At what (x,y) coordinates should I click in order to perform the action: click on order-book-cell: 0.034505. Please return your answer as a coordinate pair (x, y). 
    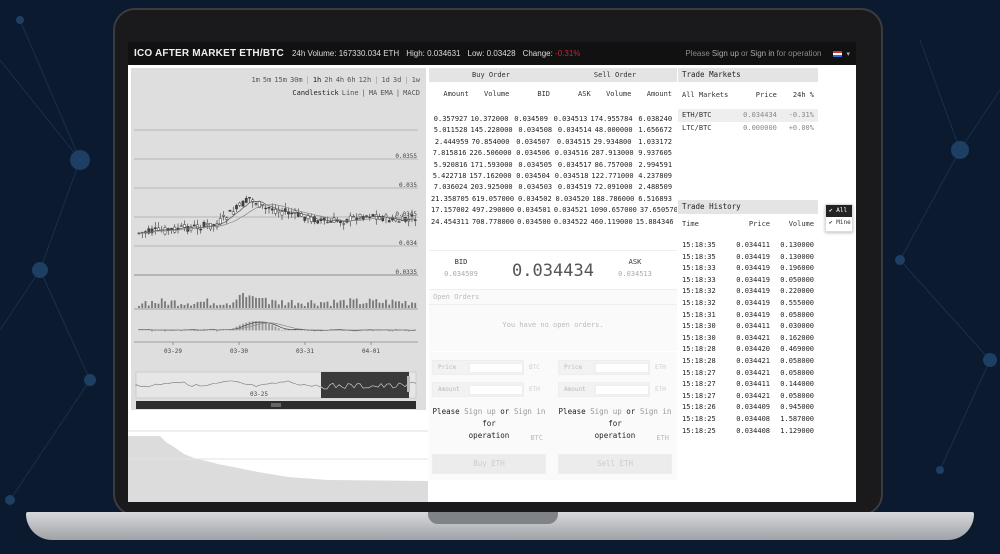
    Looking at the image, I should click on (535, 164).